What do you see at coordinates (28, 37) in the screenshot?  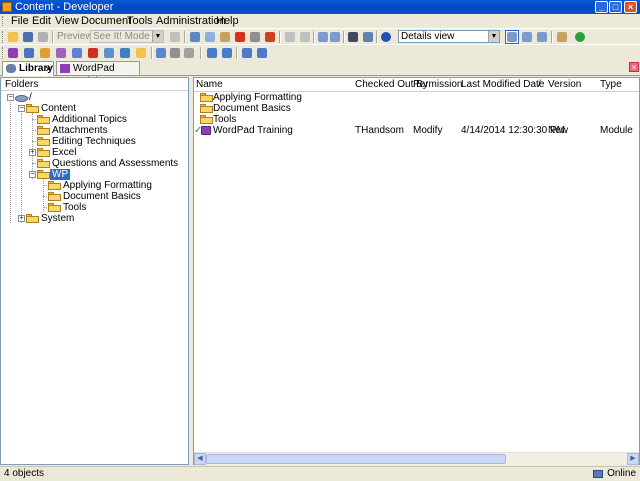 I see `save-icon` at bounding box center [28, 37].